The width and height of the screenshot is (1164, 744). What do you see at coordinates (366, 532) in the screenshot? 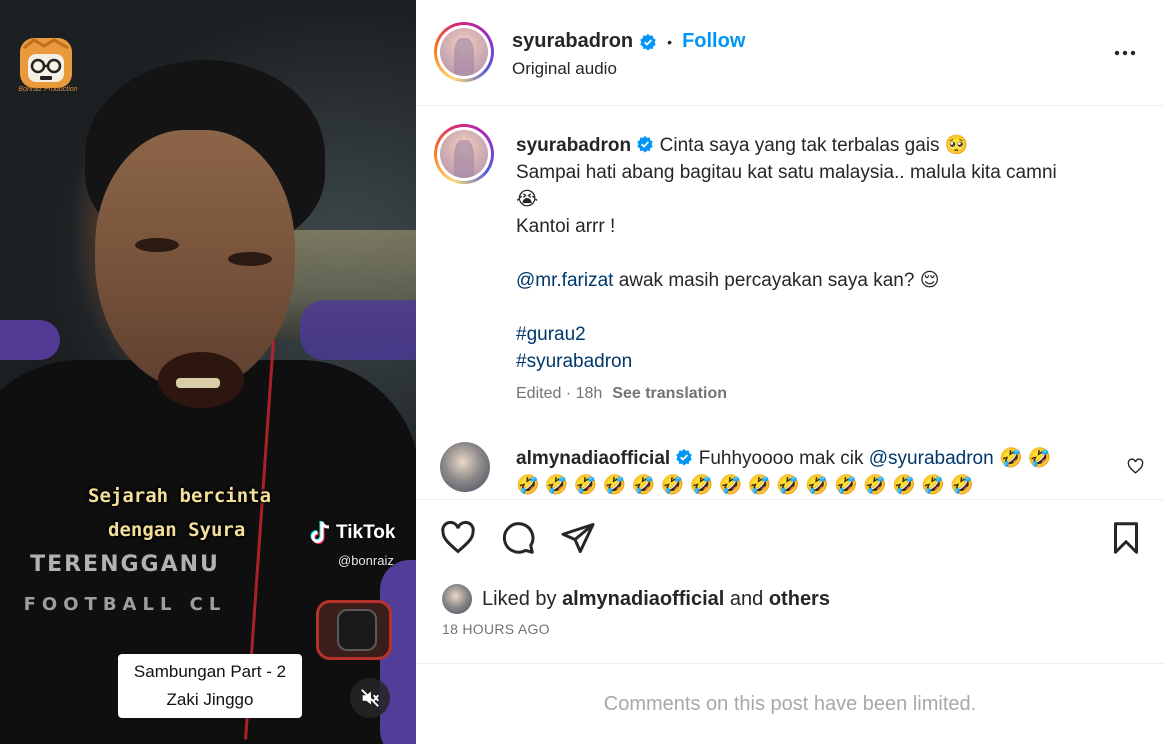
I see `tiktok-label: TikTok` at bounding box center [366, 532].